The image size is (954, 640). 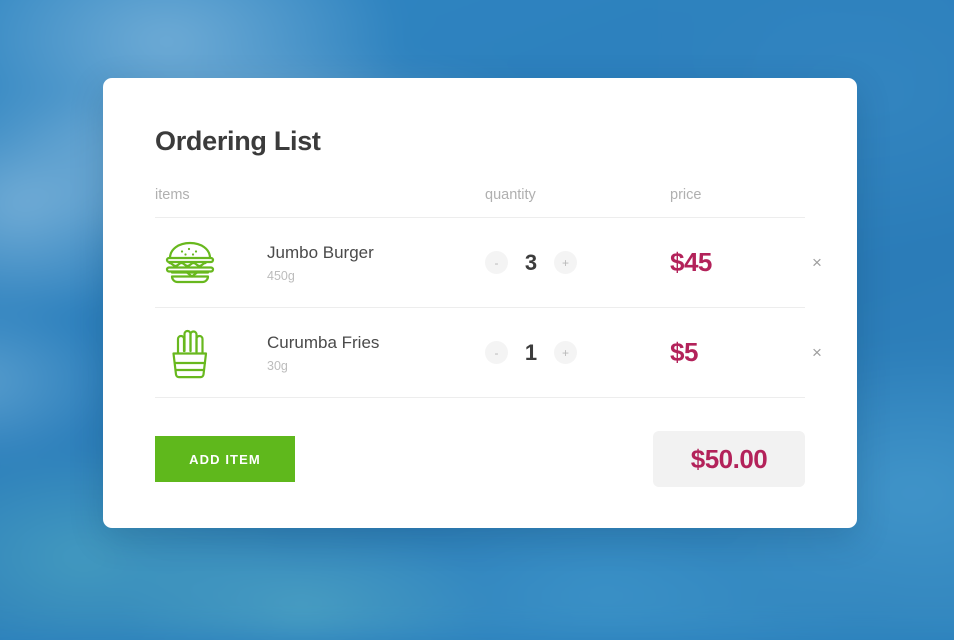 What do you see at coordinates (480, 459) in the screenshot?
I see `card-footer: ADD ITEM $50.00` at bounding box center [480, 459].